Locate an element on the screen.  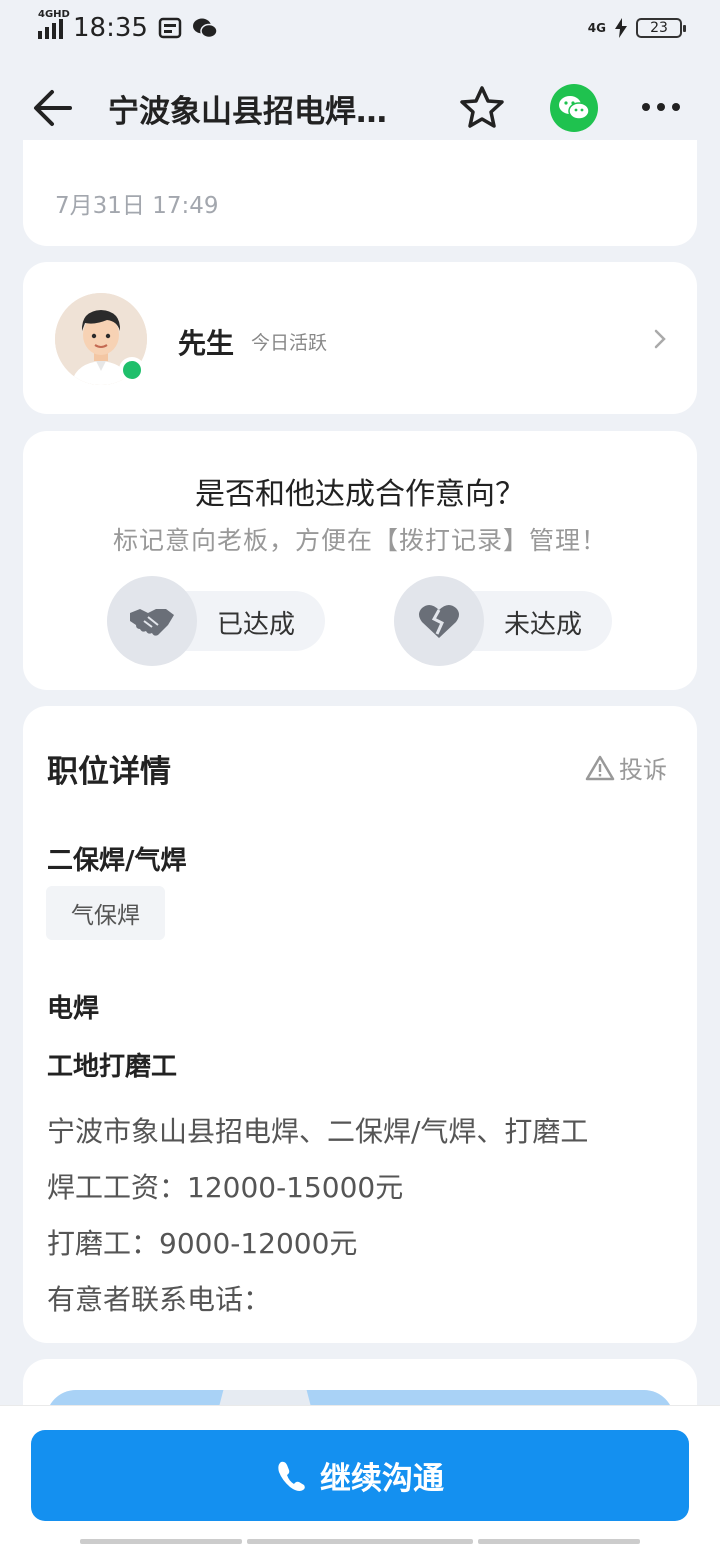
network-type: 4G is located at coordinates (596, 28).